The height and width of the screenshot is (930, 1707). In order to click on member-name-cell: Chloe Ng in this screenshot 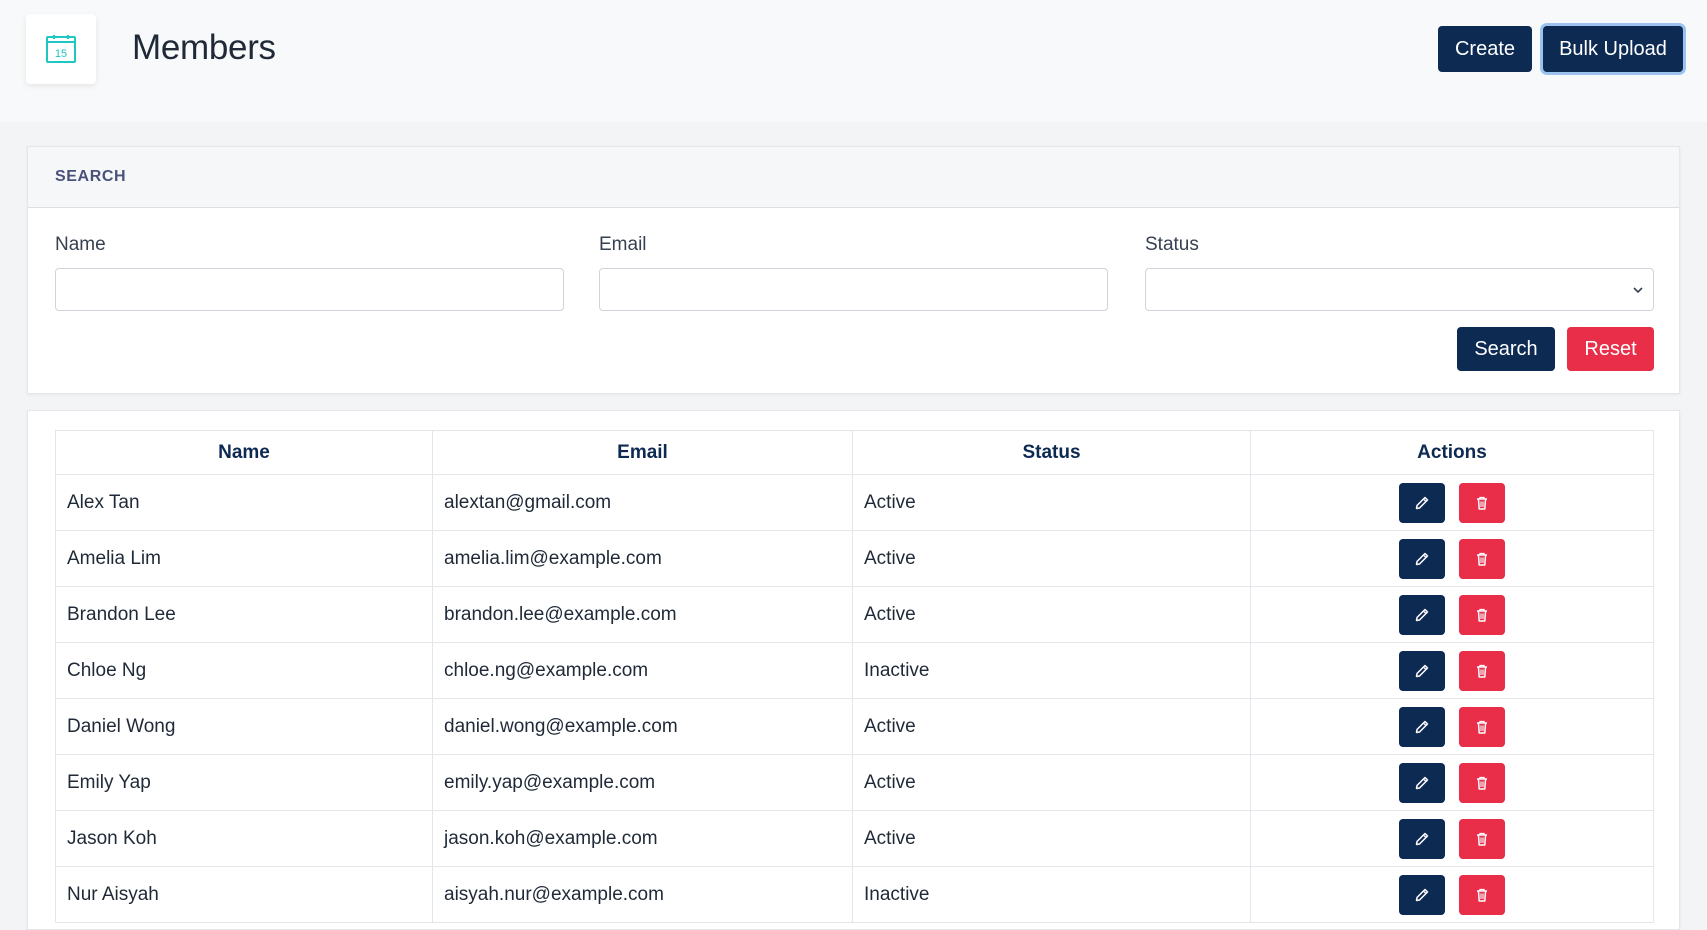, I will do `click(244, 670)`.